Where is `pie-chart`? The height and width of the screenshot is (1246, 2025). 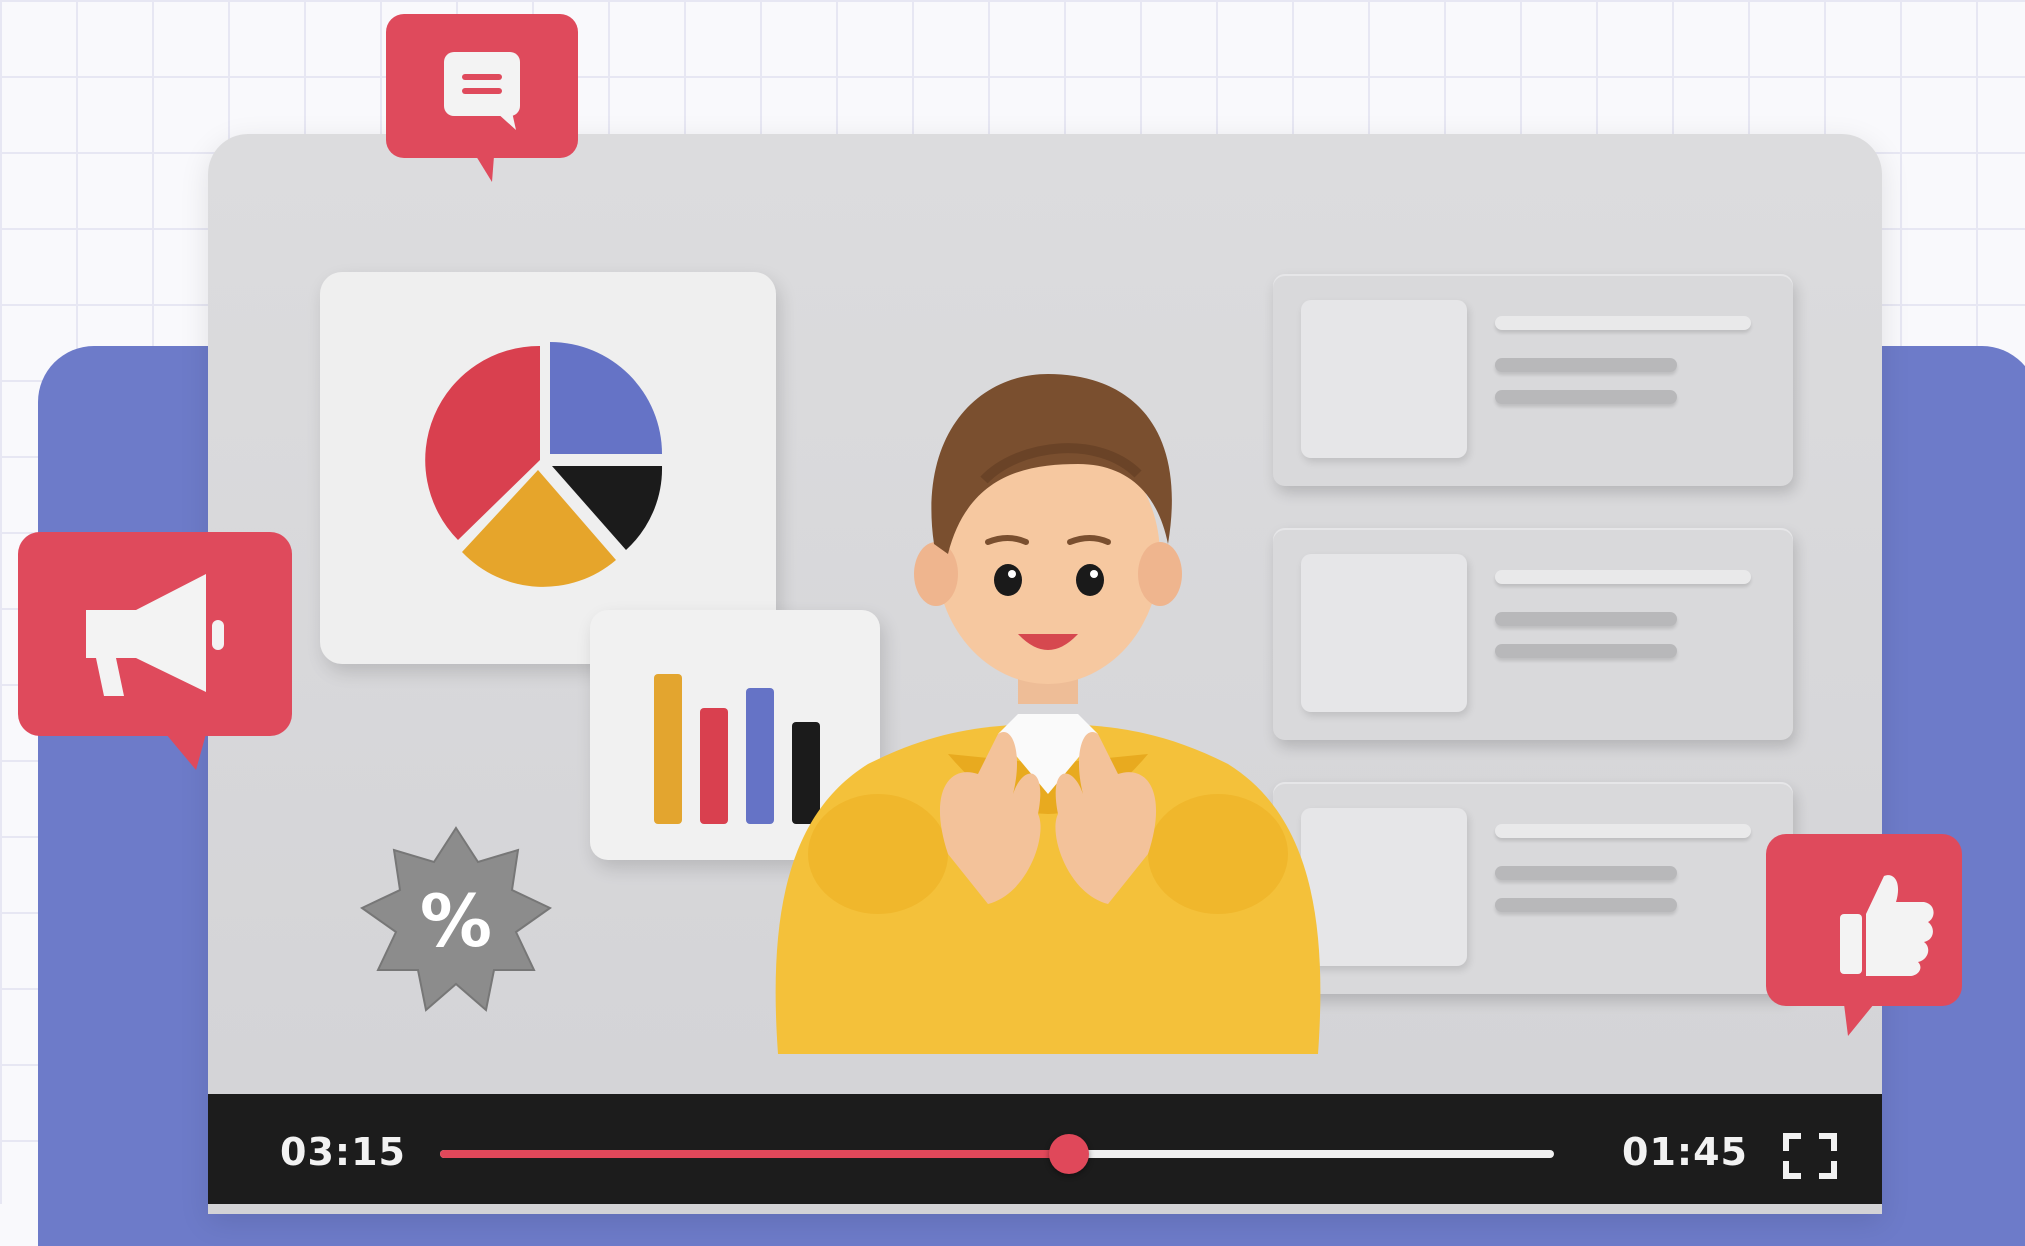 pie-chart is located at coordinates (544, 464).